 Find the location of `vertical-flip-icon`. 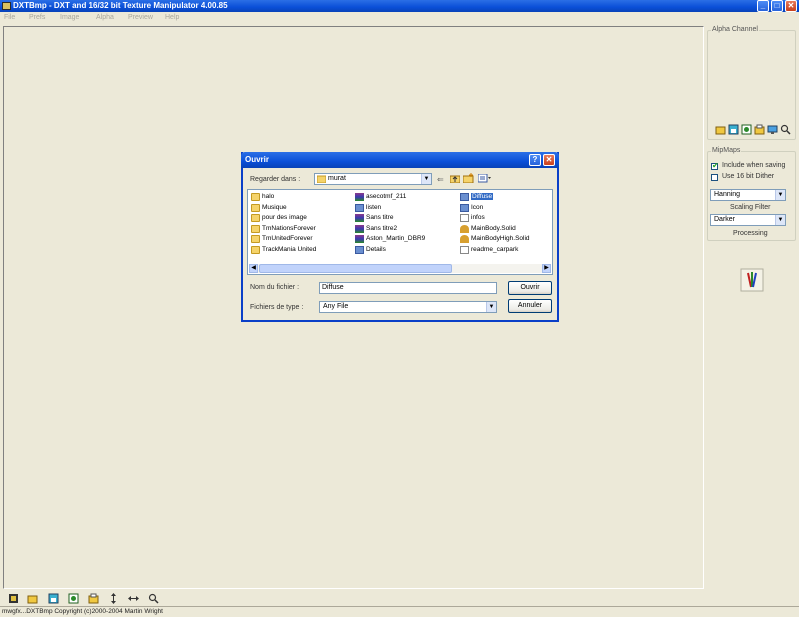

vertical-flip-icon is located at coordinates (113, 598).